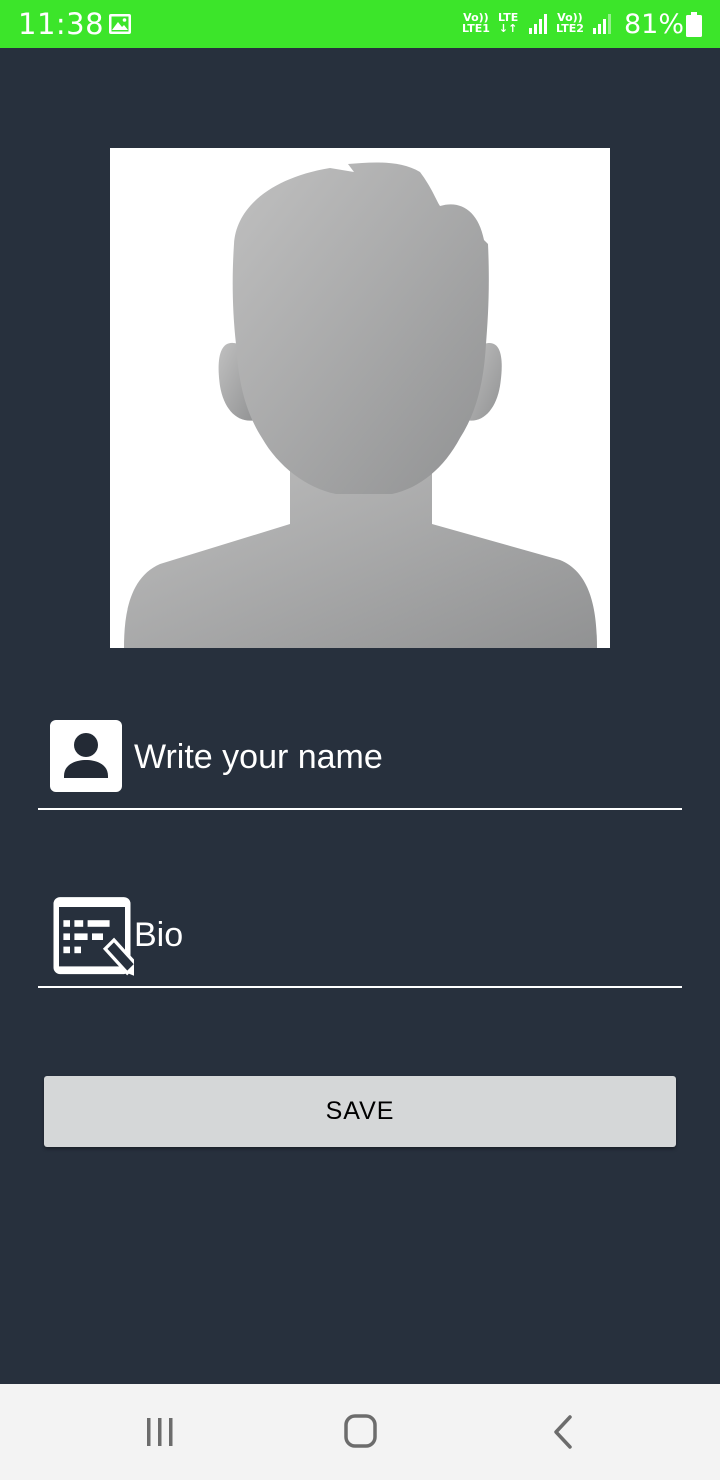 Image resolution: width=720 pixels, height=1480 pixels. Describe the element at coordinates (360, 1111) in the screenshot. I see `save-button: SAVE` at that location.